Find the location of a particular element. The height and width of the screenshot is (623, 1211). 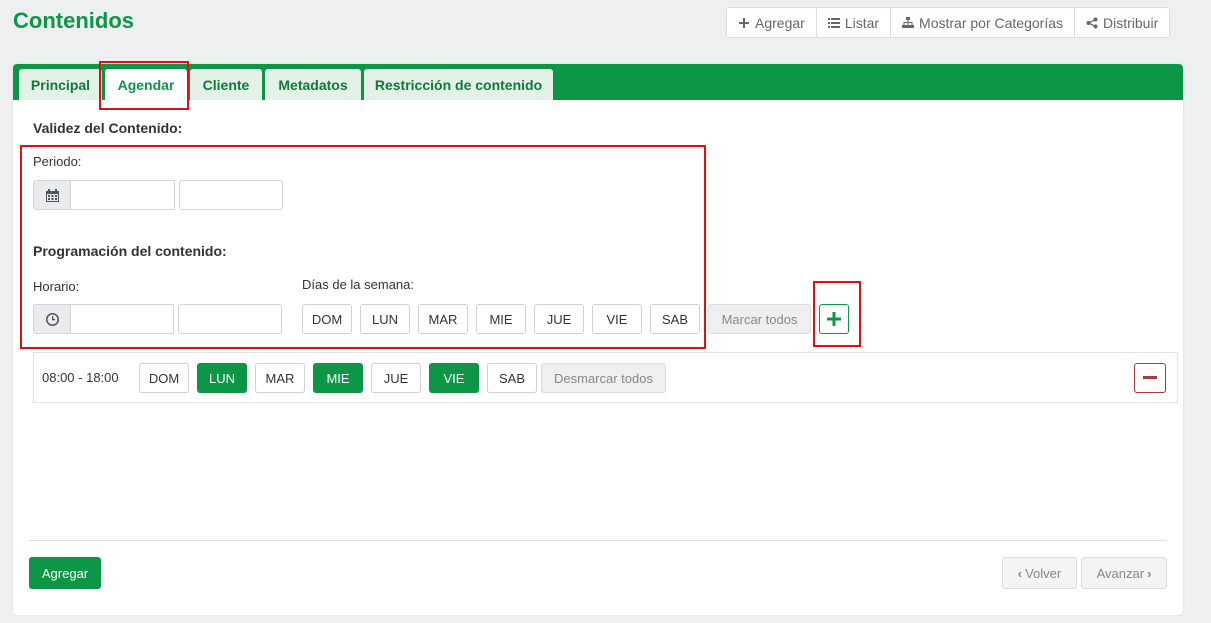

schedule-day-vie: VIE is located at coordinates (454, 378).